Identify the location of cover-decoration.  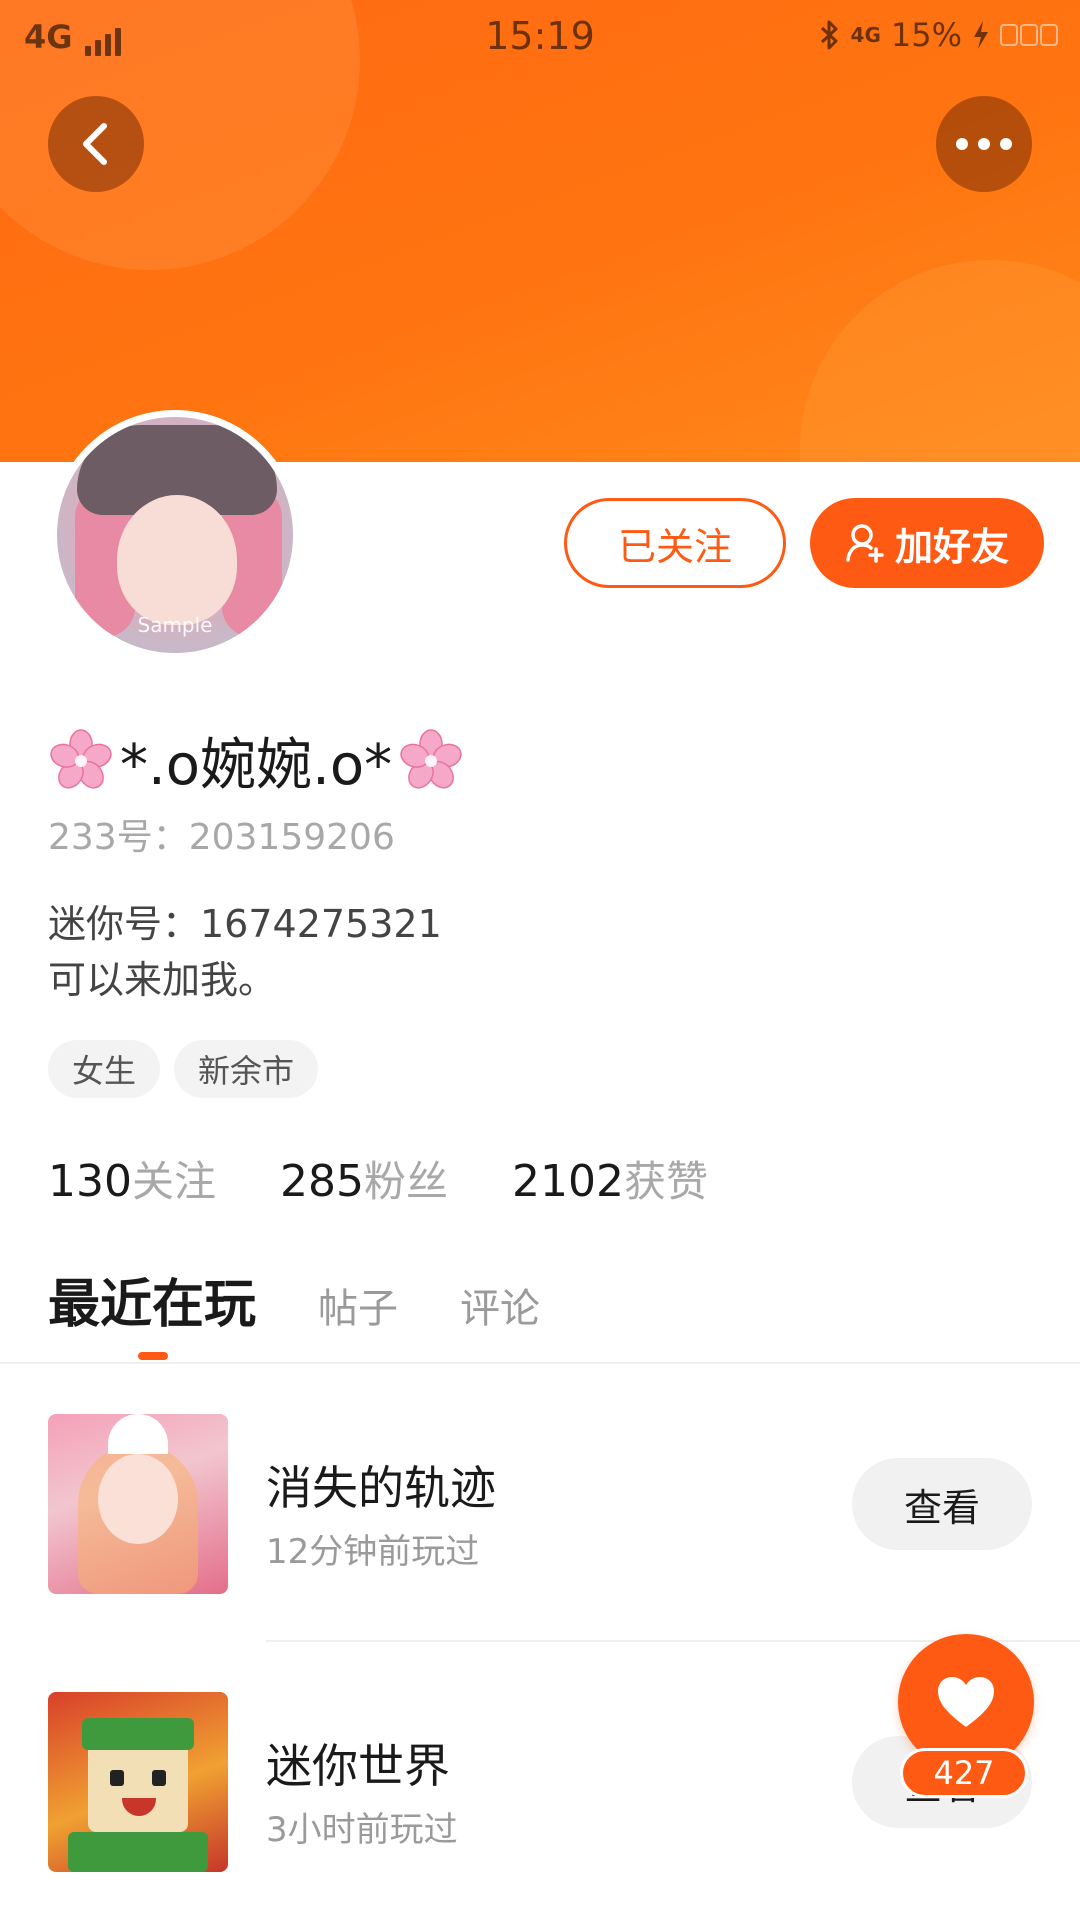
(940, 361).